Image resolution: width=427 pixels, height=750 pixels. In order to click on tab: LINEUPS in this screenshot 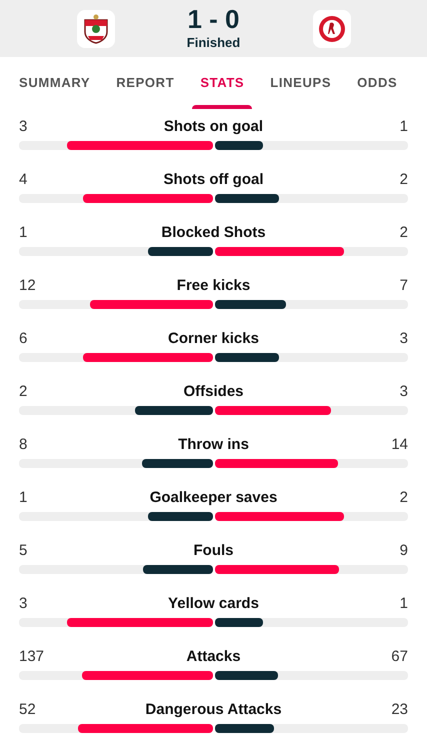, I will do `click(301, 83)`.